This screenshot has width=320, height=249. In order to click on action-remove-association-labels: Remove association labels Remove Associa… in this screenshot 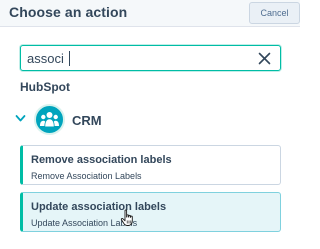, I will do `click(150, 165)`.